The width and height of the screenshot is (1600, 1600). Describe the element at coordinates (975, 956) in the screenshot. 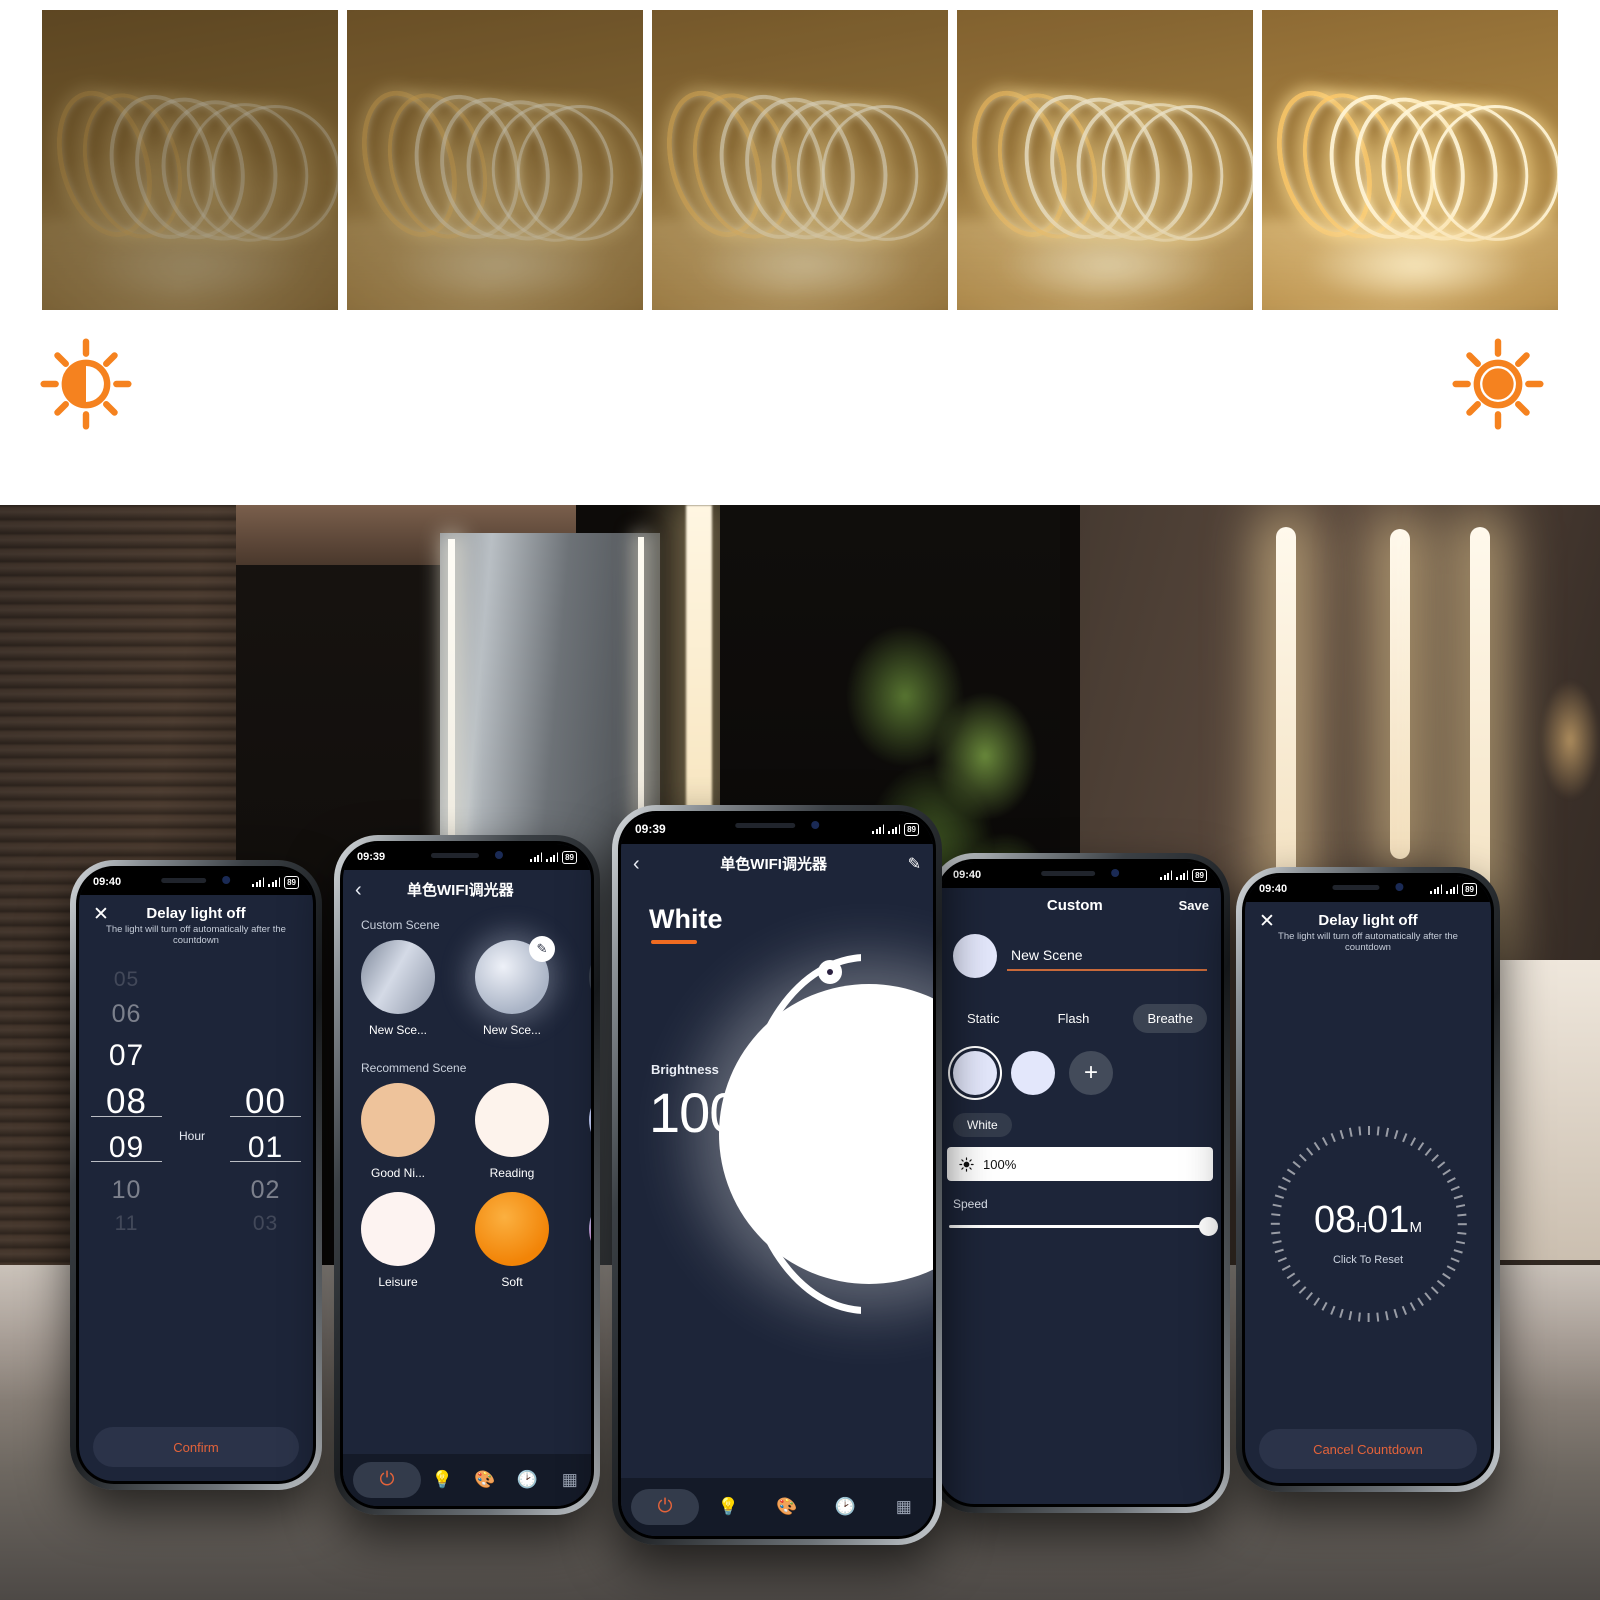

I see `scene-preview-dot` at that location.